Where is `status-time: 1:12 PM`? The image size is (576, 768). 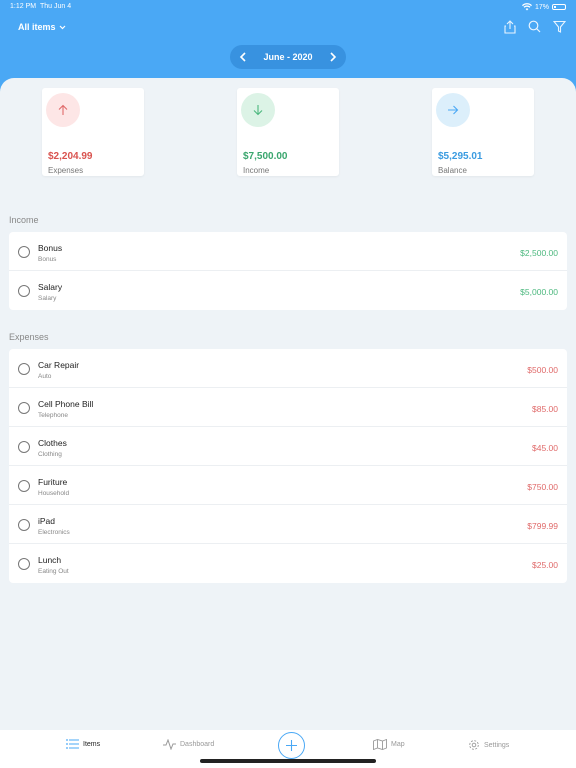 status-time: 1:12 PM is located at coordinates (23, 6).